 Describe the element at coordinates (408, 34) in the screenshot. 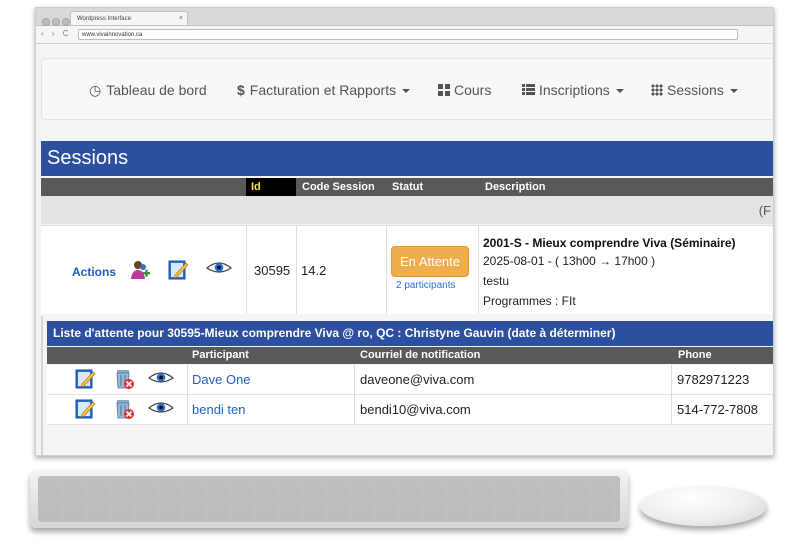

I see `url-input: www.vivainnovation.ca` at that location.